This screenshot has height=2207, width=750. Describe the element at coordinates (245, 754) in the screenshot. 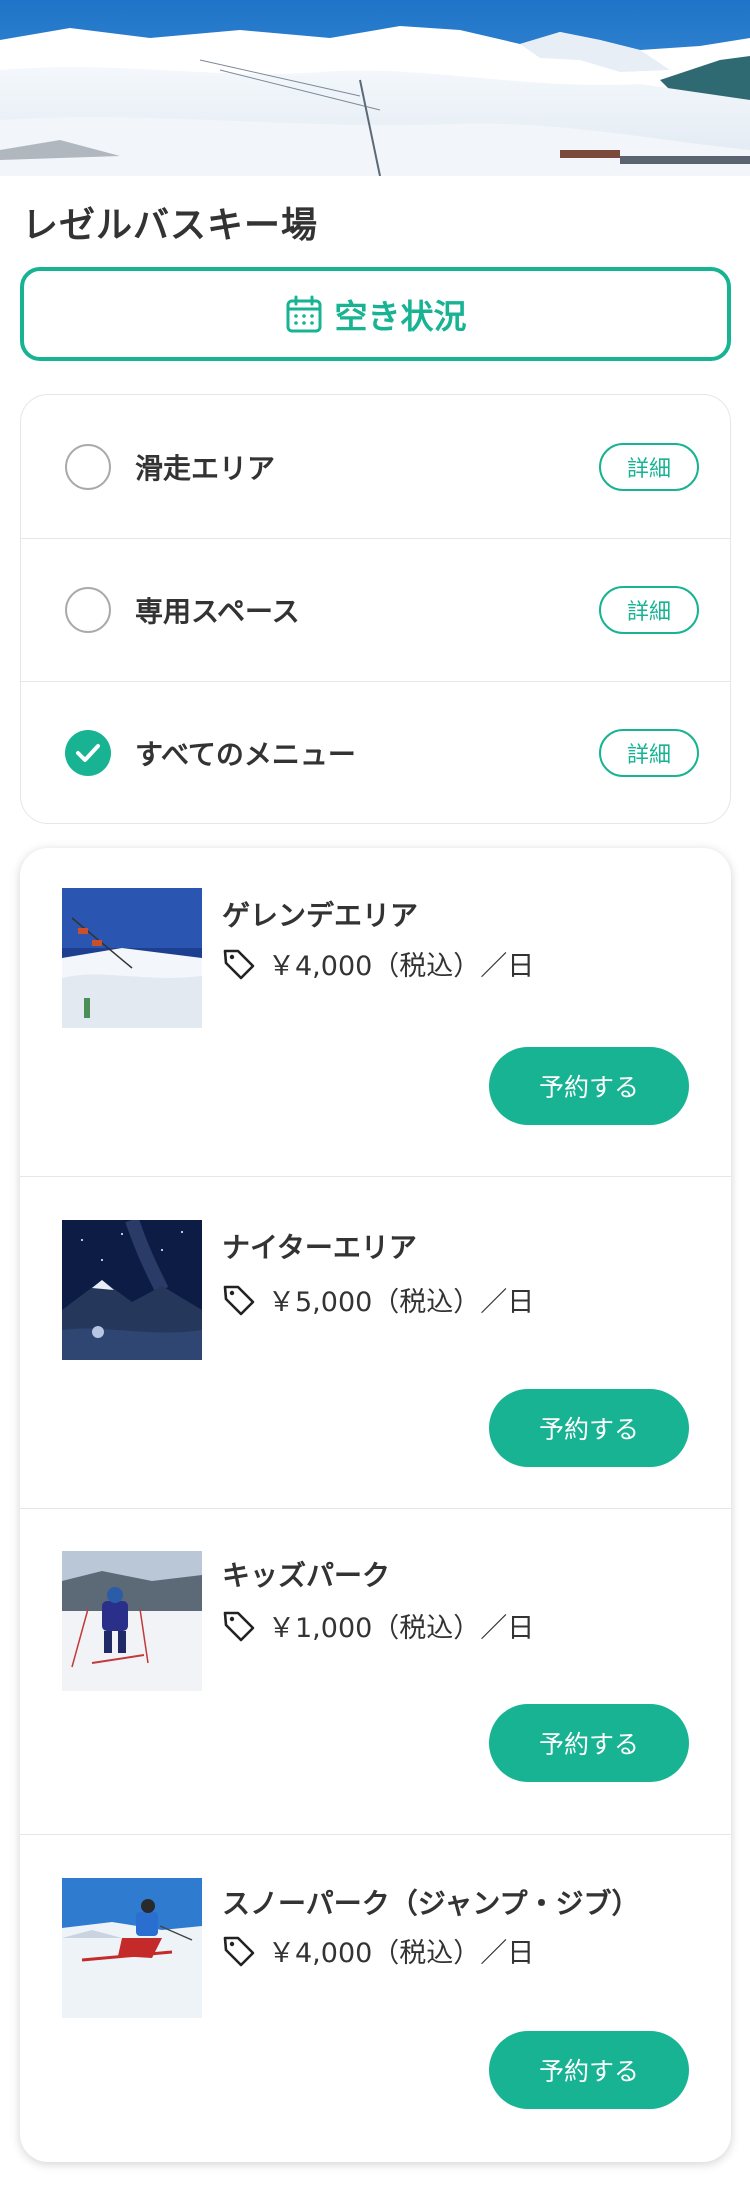

I see `filter-label: すべてのメニュー` at that location.